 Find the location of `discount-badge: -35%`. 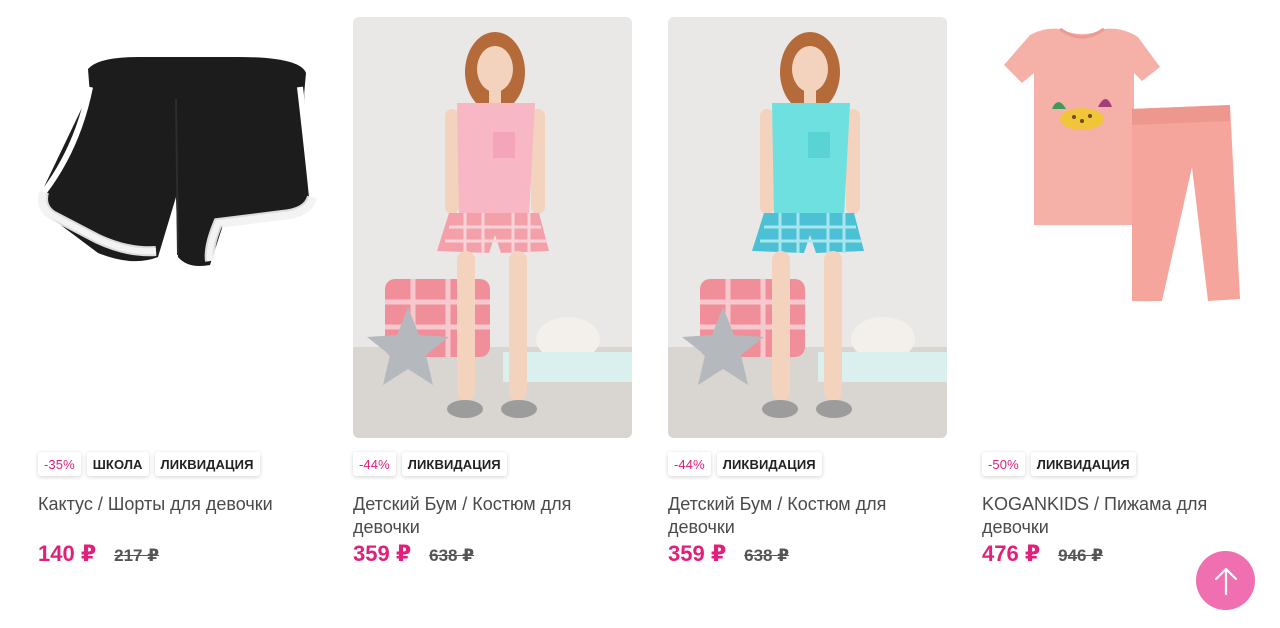

discount-badge: -35% is located at coordinates (59, 464).